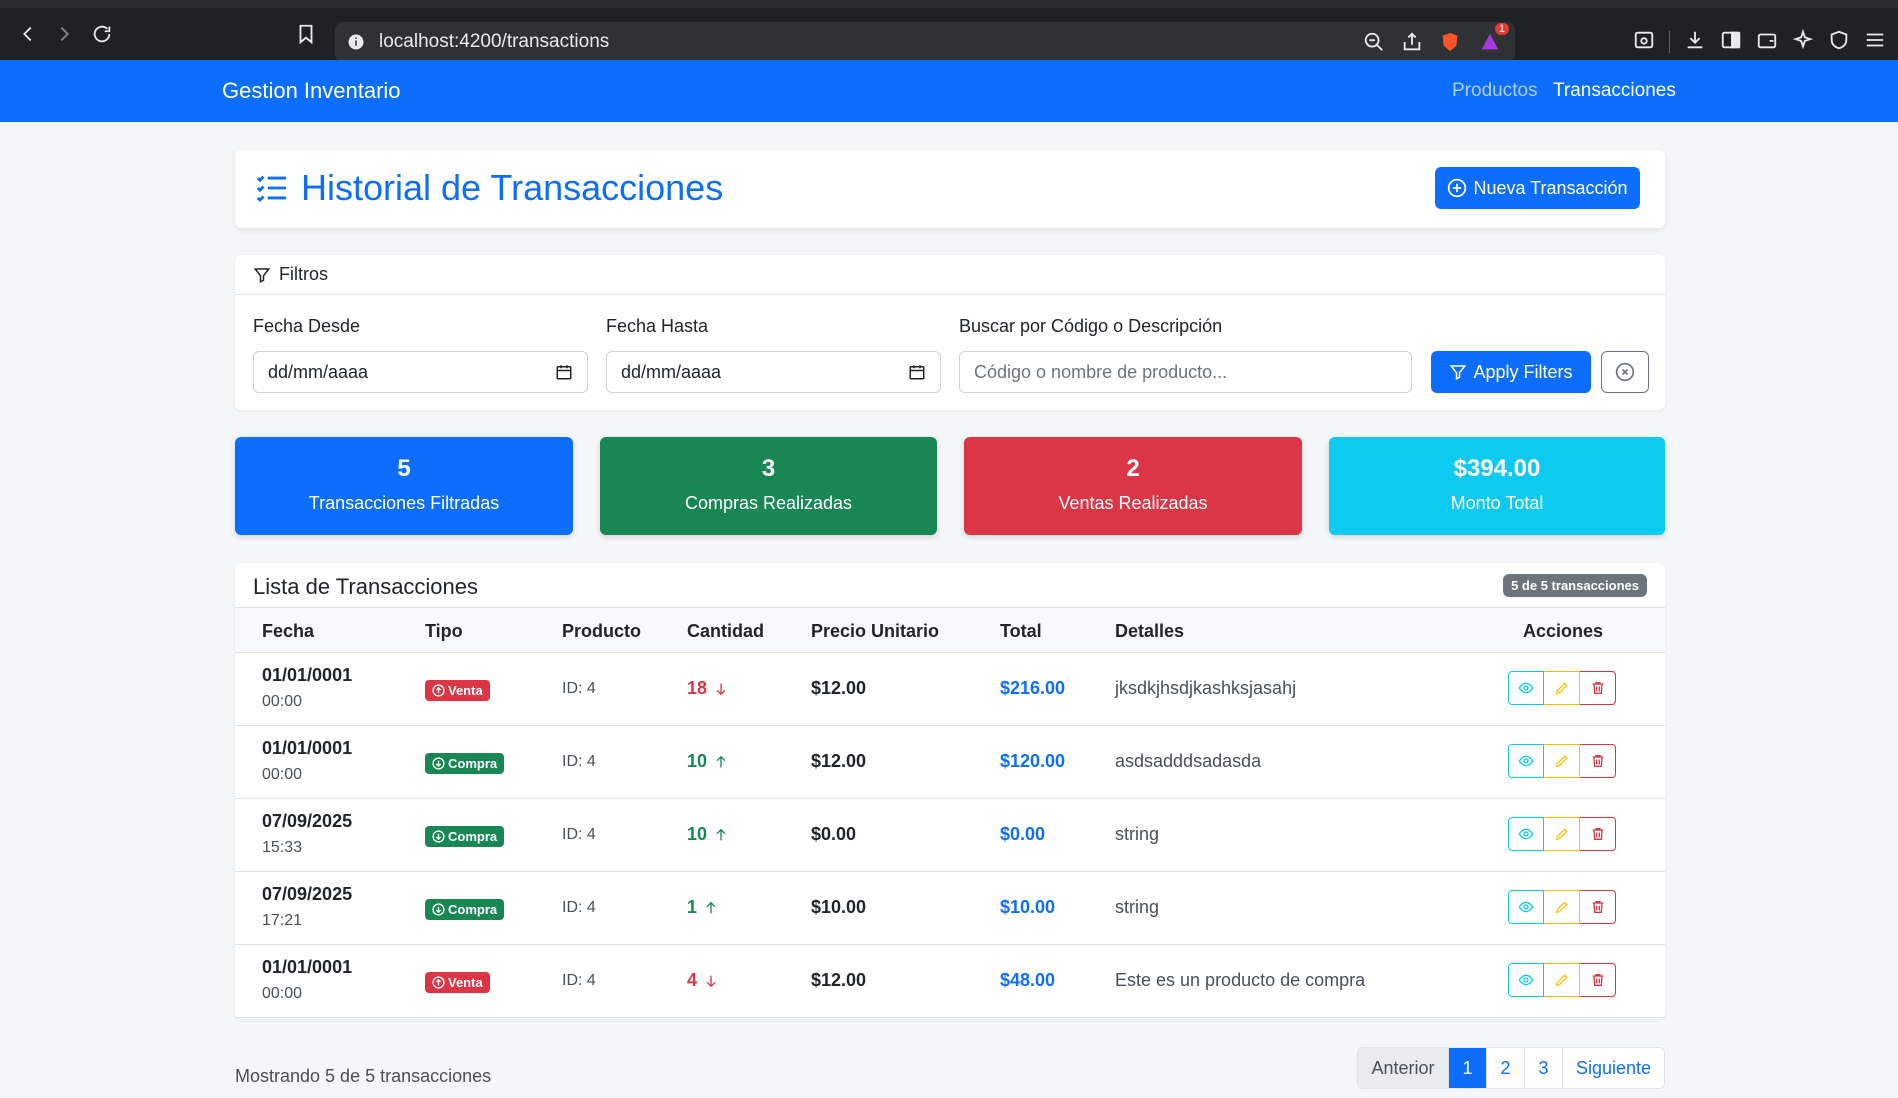 The height and width of the screenshot is (1098, 1898). Describe the element at coordinates (1150, 631) in the screenshot. I see `column-header: Detalles` at that location.